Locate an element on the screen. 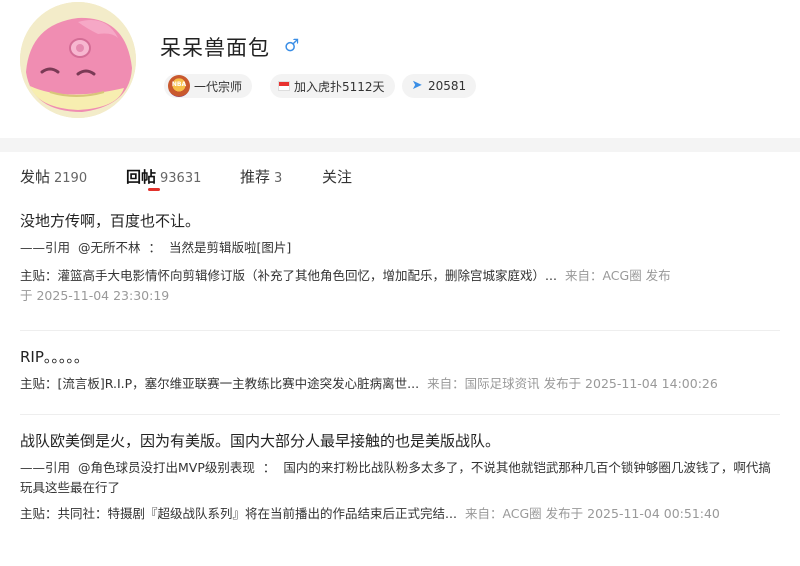 The height and width of the screenshot is (566, 800). quote-text: 当然是剪辑版啦[图片] is located at coordinates (230, 247).